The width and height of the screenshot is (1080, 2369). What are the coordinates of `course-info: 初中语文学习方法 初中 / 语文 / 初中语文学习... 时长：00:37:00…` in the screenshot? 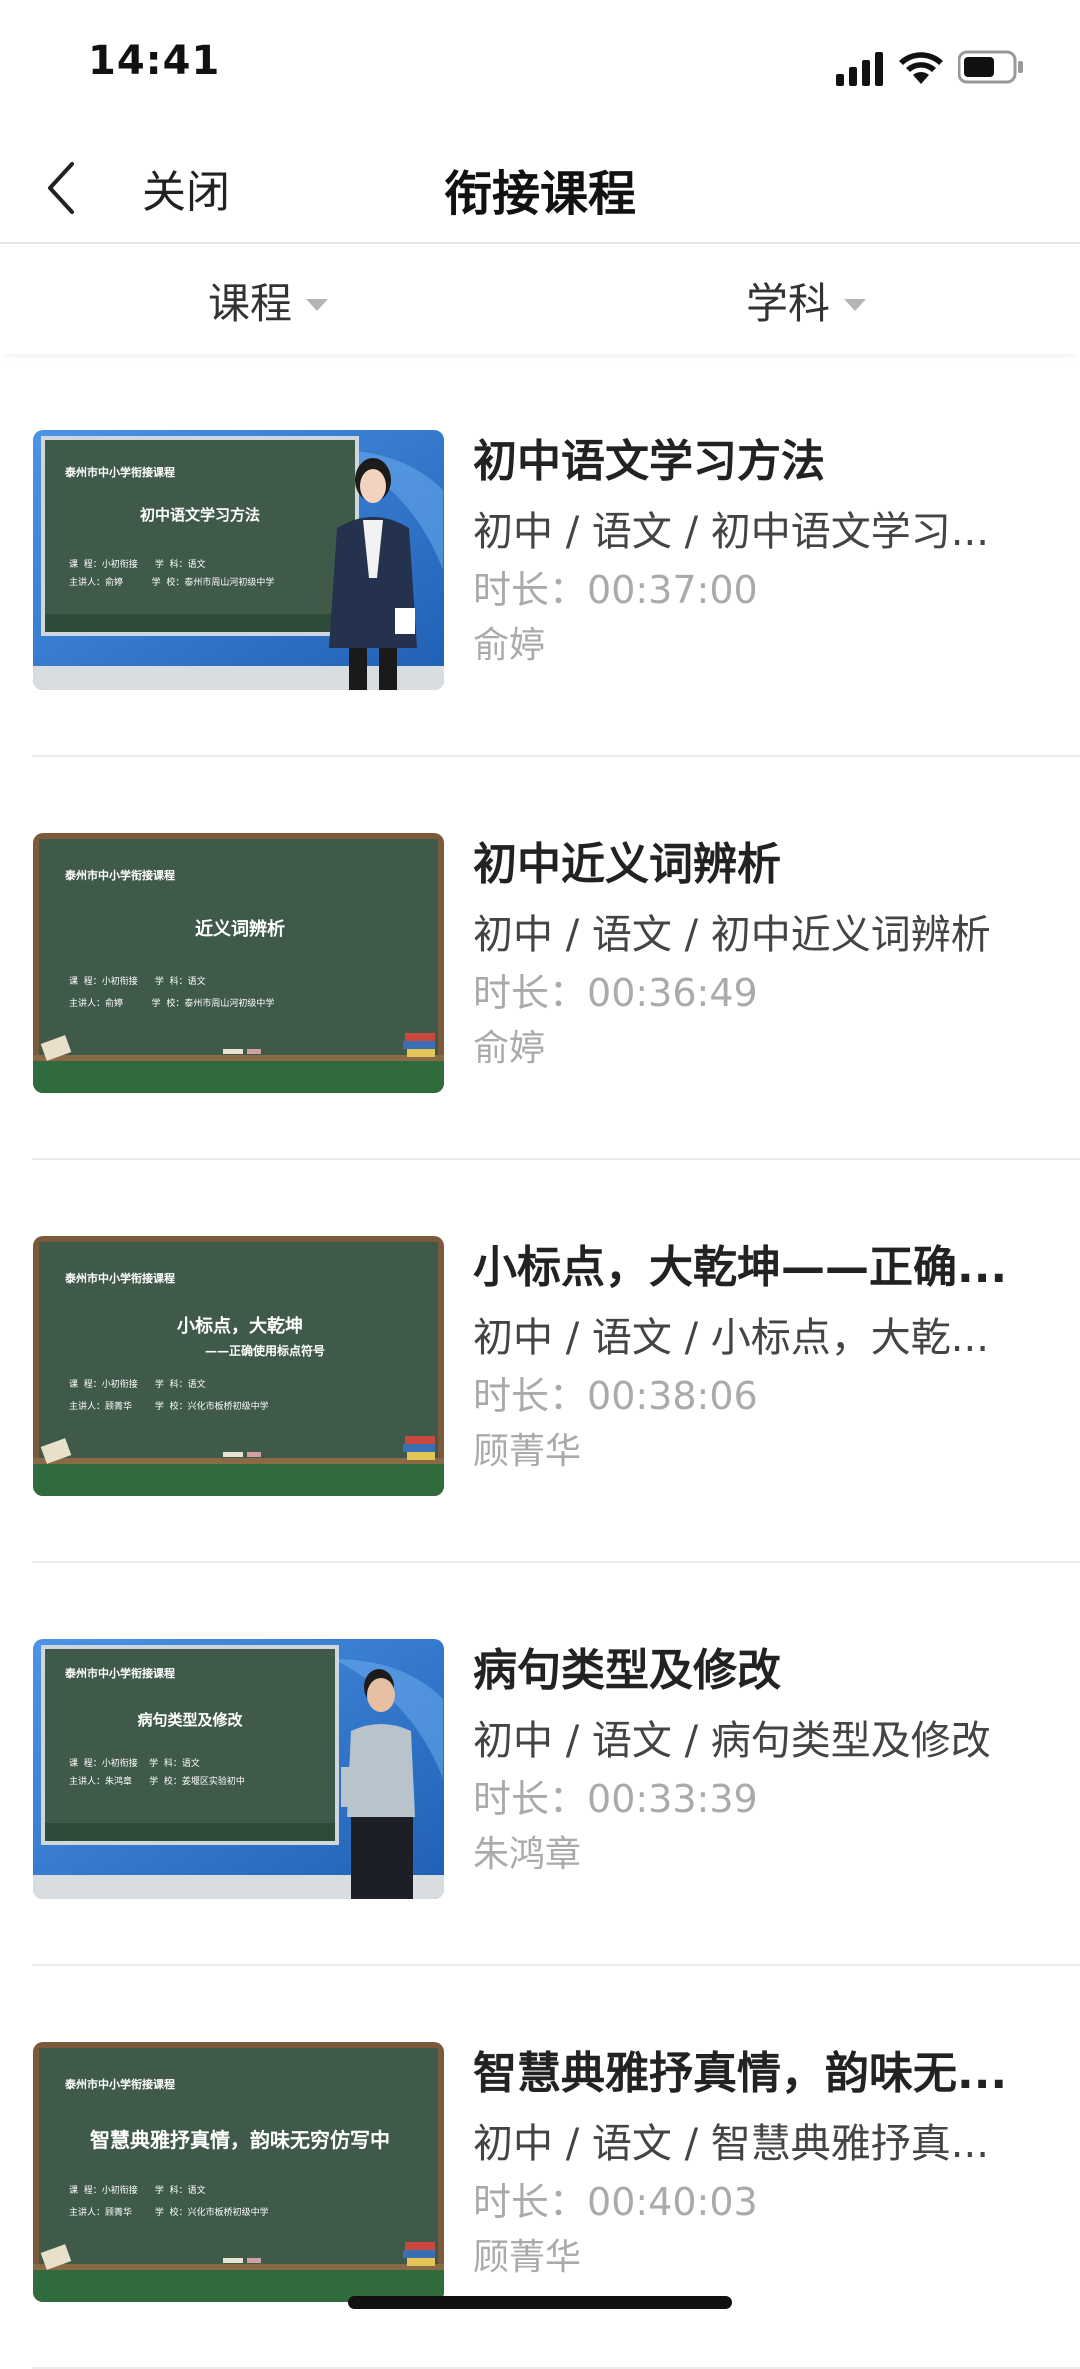 It's located at (743, 552).